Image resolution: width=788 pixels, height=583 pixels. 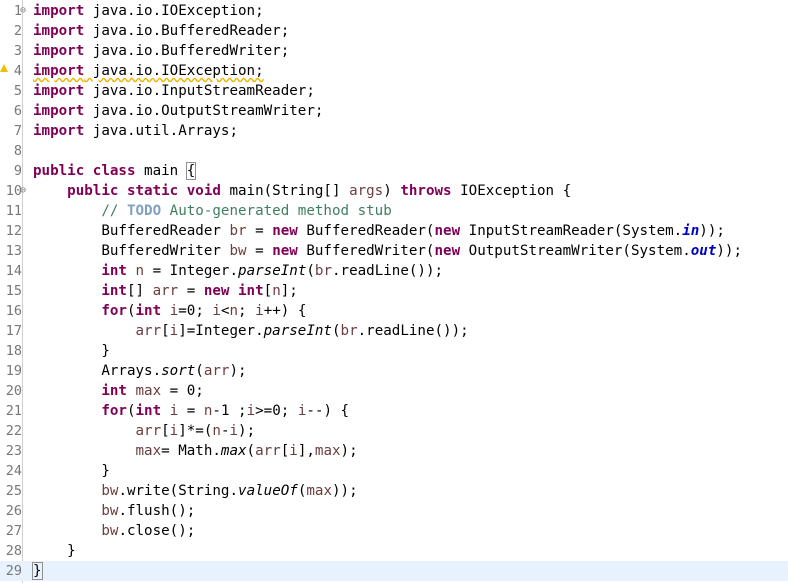 I want to click on code-text: import java.io.InputStreamReader;, so click(x=174, y=91).